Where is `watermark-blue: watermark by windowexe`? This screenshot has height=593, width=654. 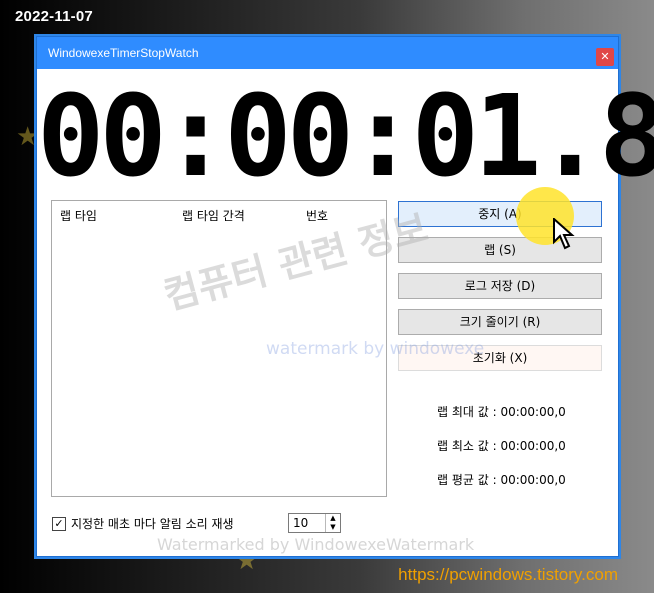
watermark-blue: watermark by windowexe is located at coordinates (375, 349).